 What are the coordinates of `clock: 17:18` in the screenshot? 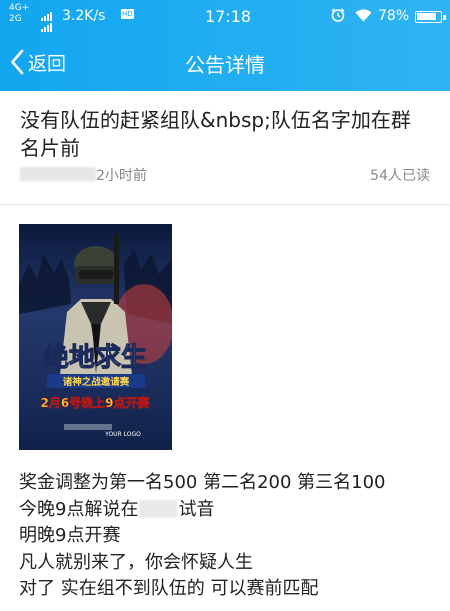 It's located at (228, 16).